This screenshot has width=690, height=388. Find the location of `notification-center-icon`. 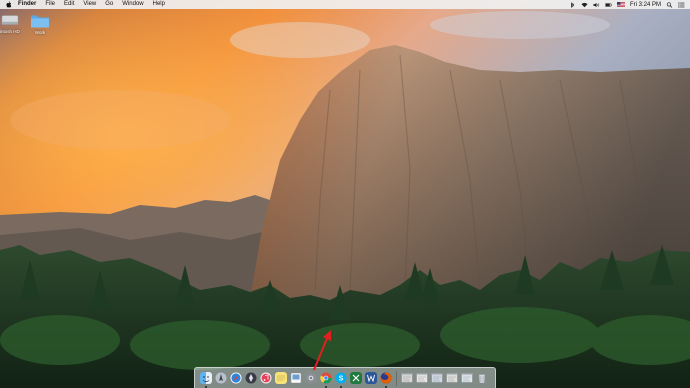

notification-center-icon is located at coordinates (681, 4).